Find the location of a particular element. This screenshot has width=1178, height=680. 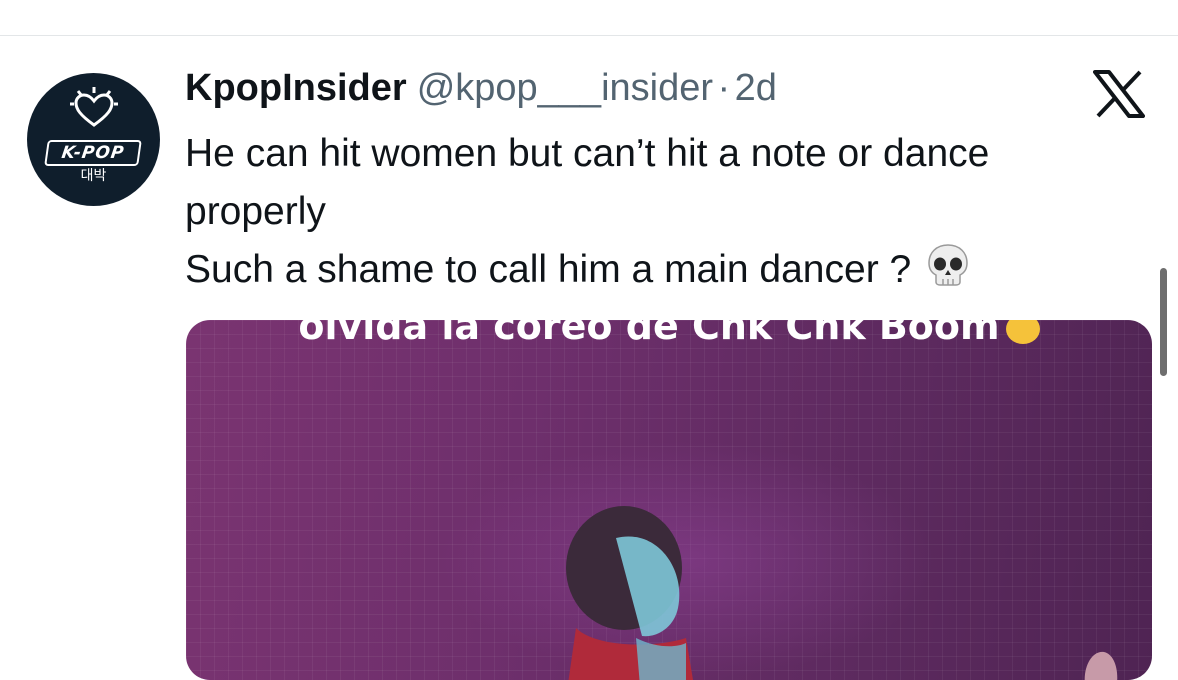

avatar-logo-box: K-POP is located at coordinates (93, 153).